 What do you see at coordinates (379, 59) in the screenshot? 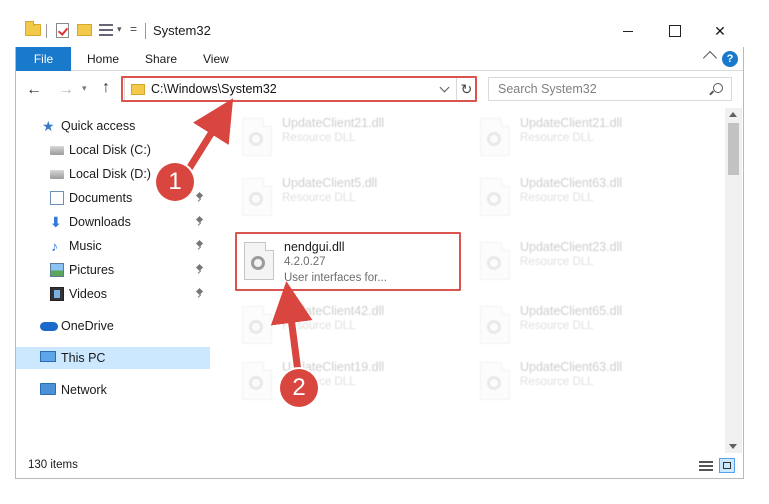
I see `ribbon-tabs: File Home Share View ?` at bounding box center [379, 59].